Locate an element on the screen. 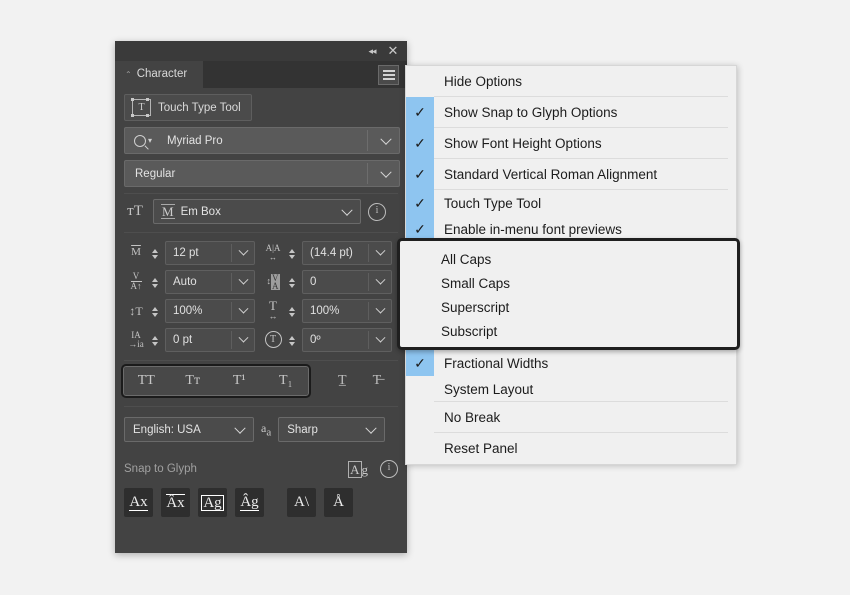 This screenshot has width=850, height=595. tab-character: ⌃ Character is located at coordinates (159, 74).